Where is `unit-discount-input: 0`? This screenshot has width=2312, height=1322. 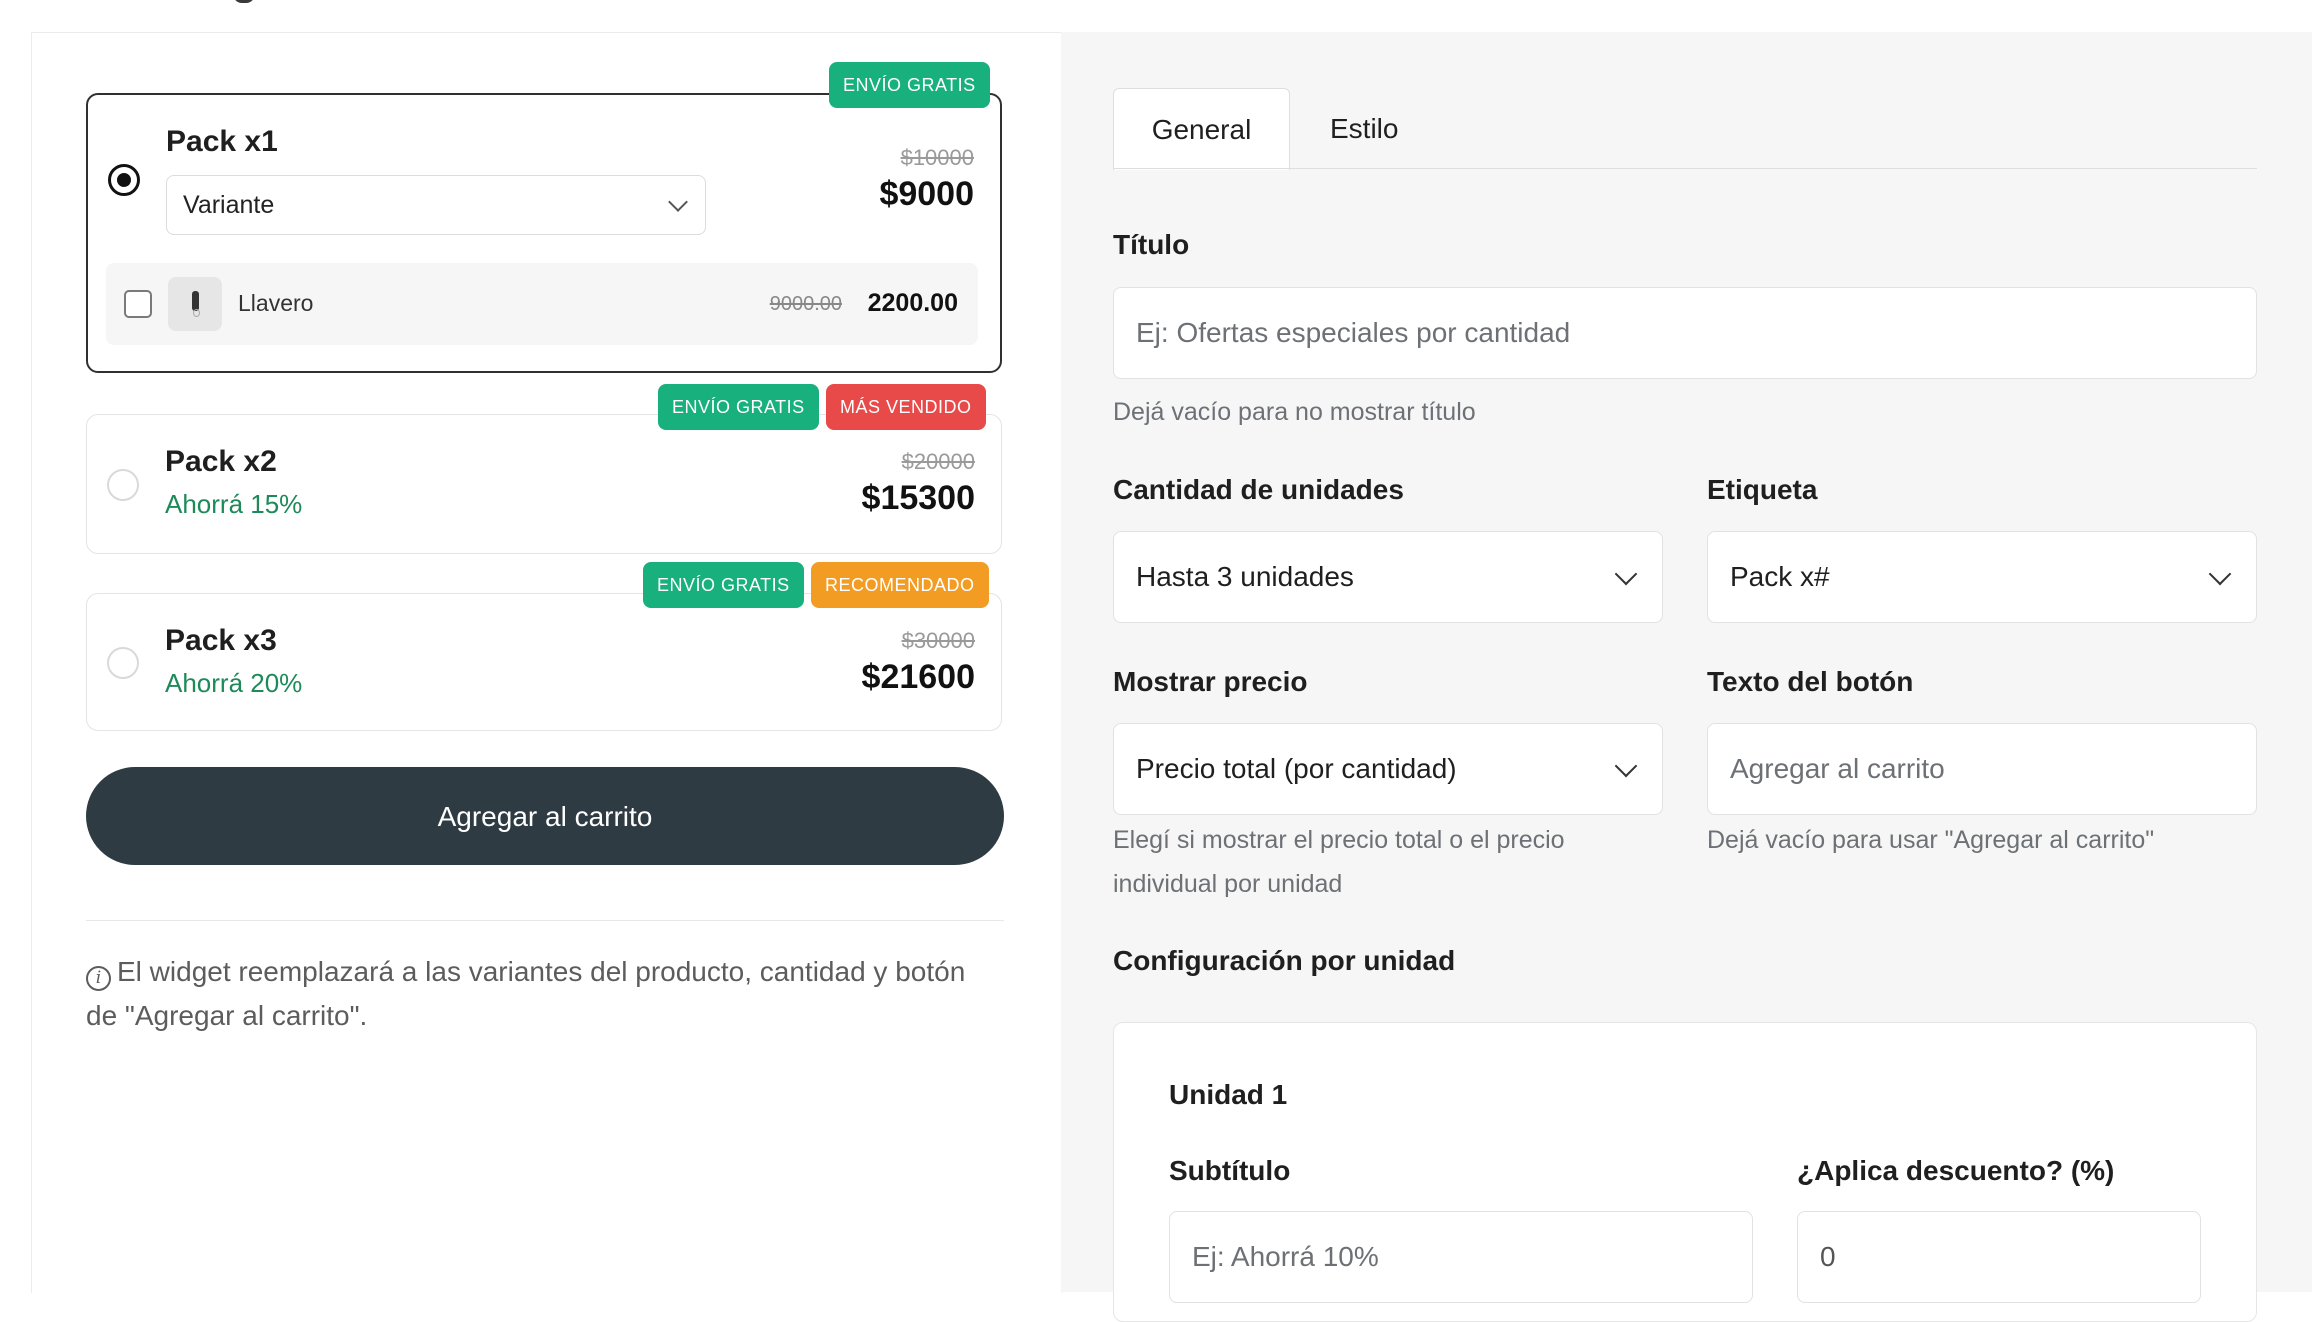
unit-discount-input: 0 is located at coordinates (1999, 1257).